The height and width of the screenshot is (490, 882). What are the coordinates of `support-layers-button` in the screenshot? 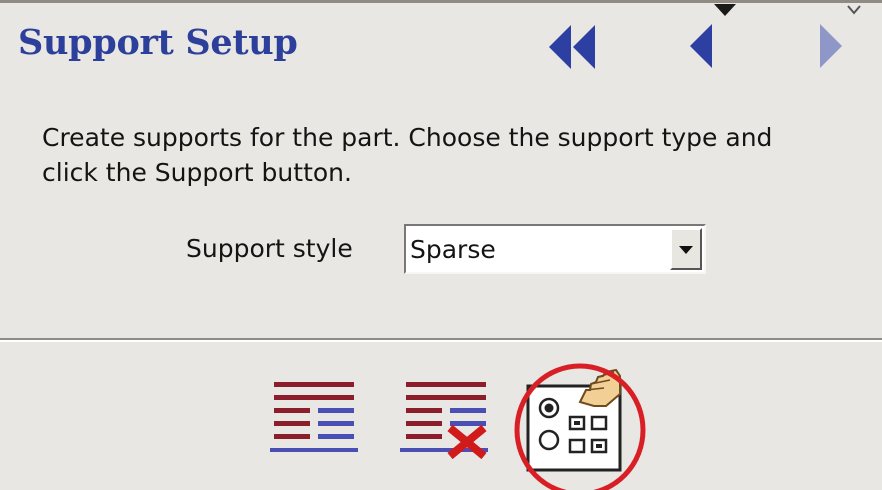 It's located at (314, 421).